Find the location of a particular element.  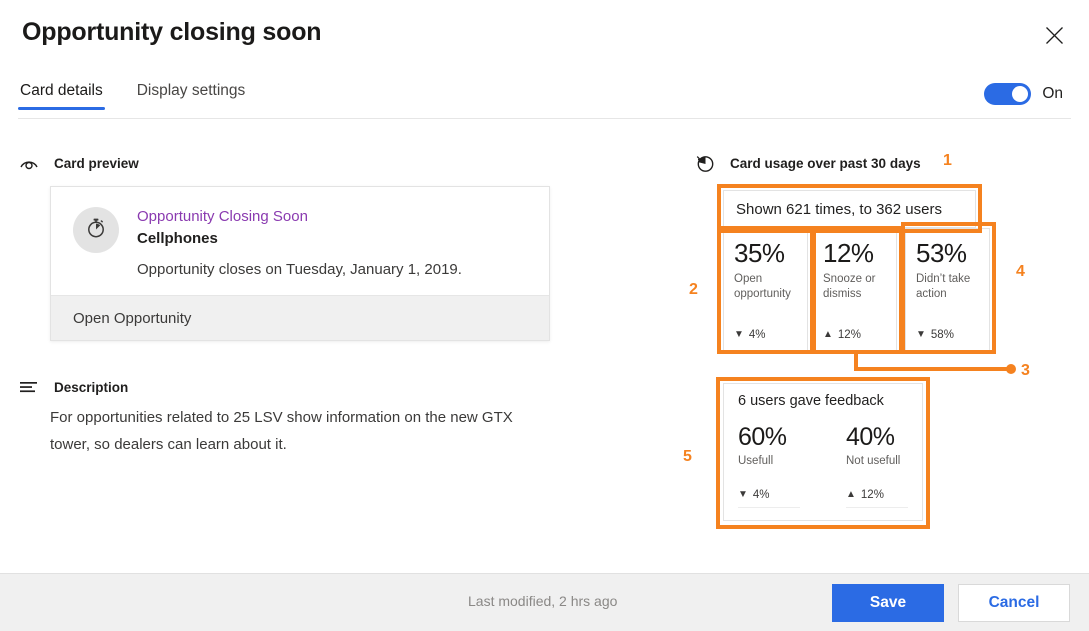

feedback-delta: ▲ 12% is located at coordinates (877, 495).